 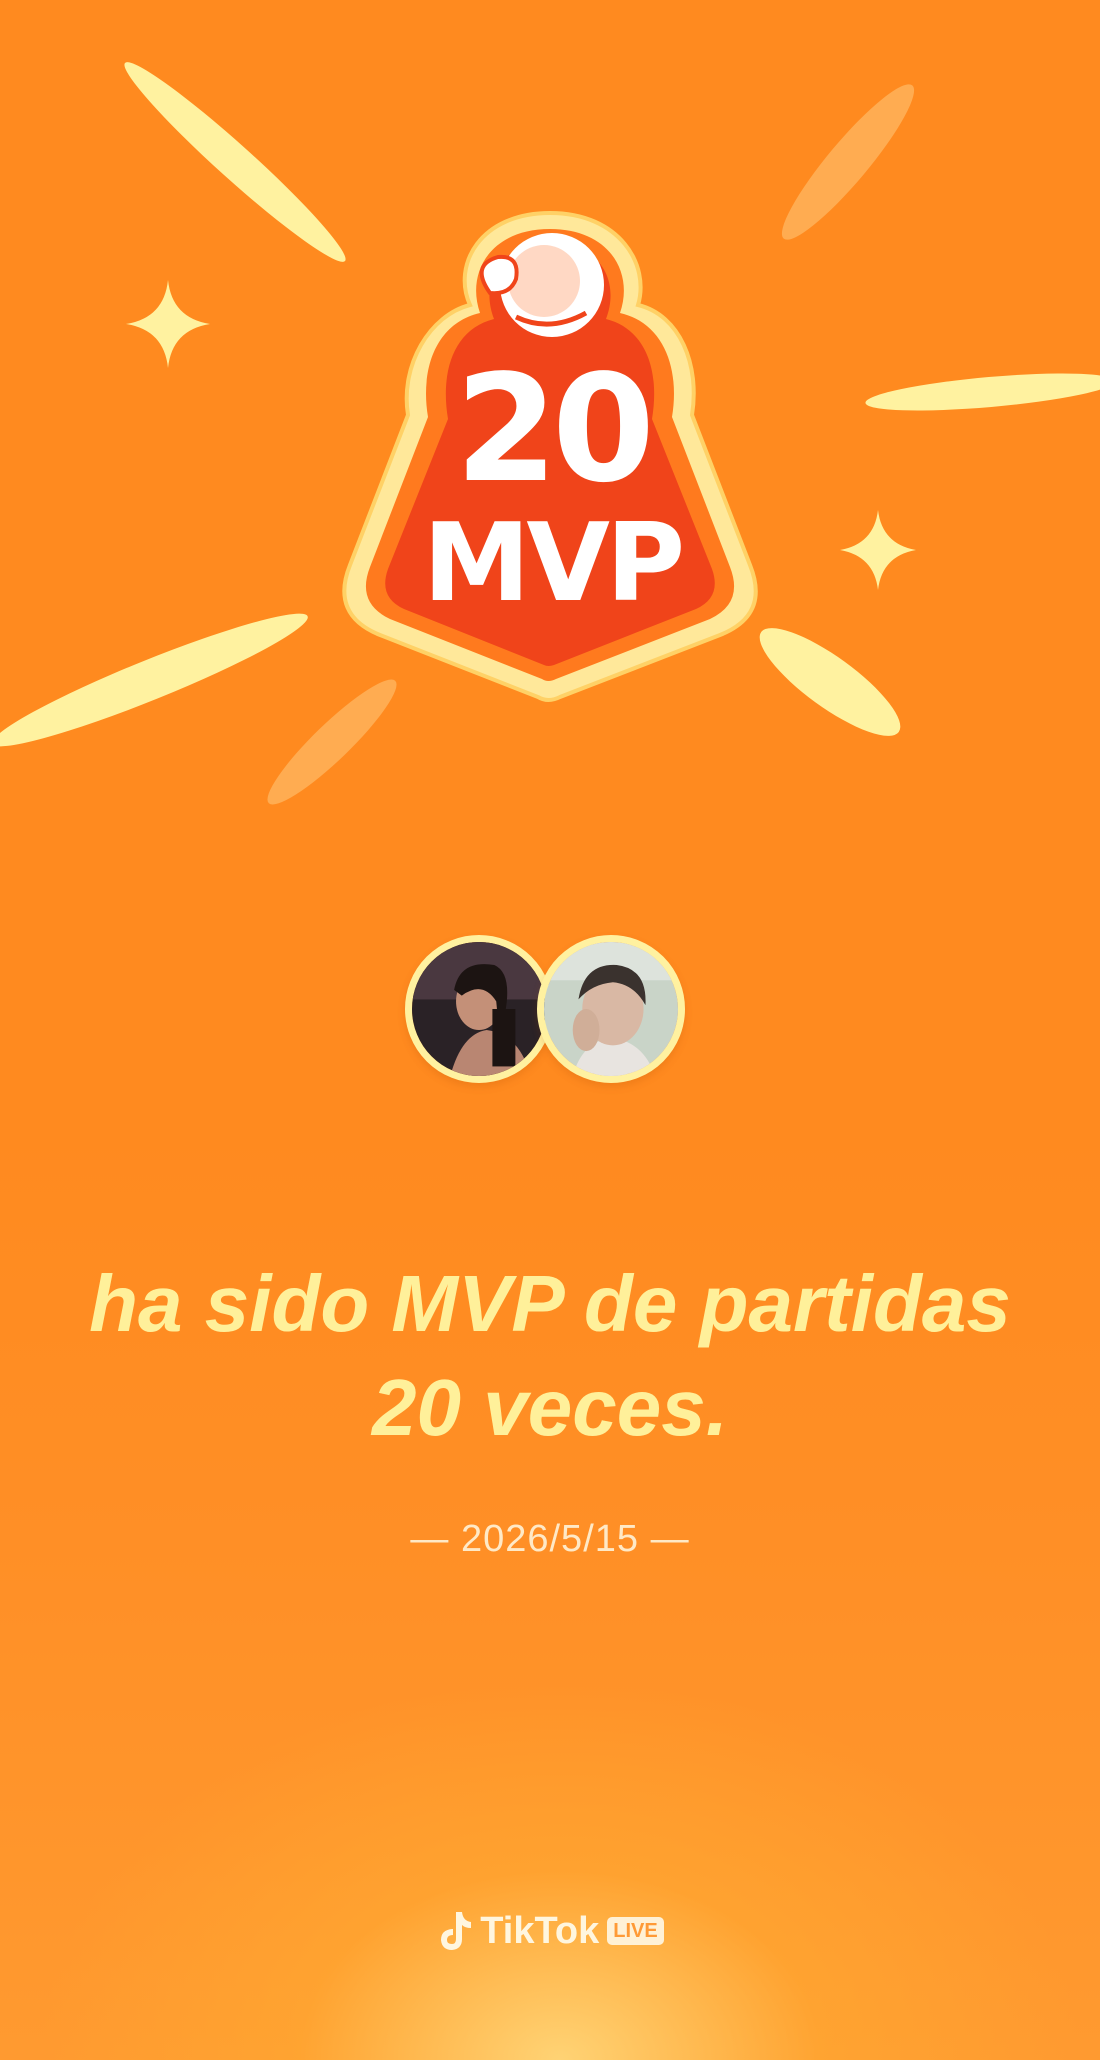 I want to click on participant-avatars, so click(x=550, y=1015).